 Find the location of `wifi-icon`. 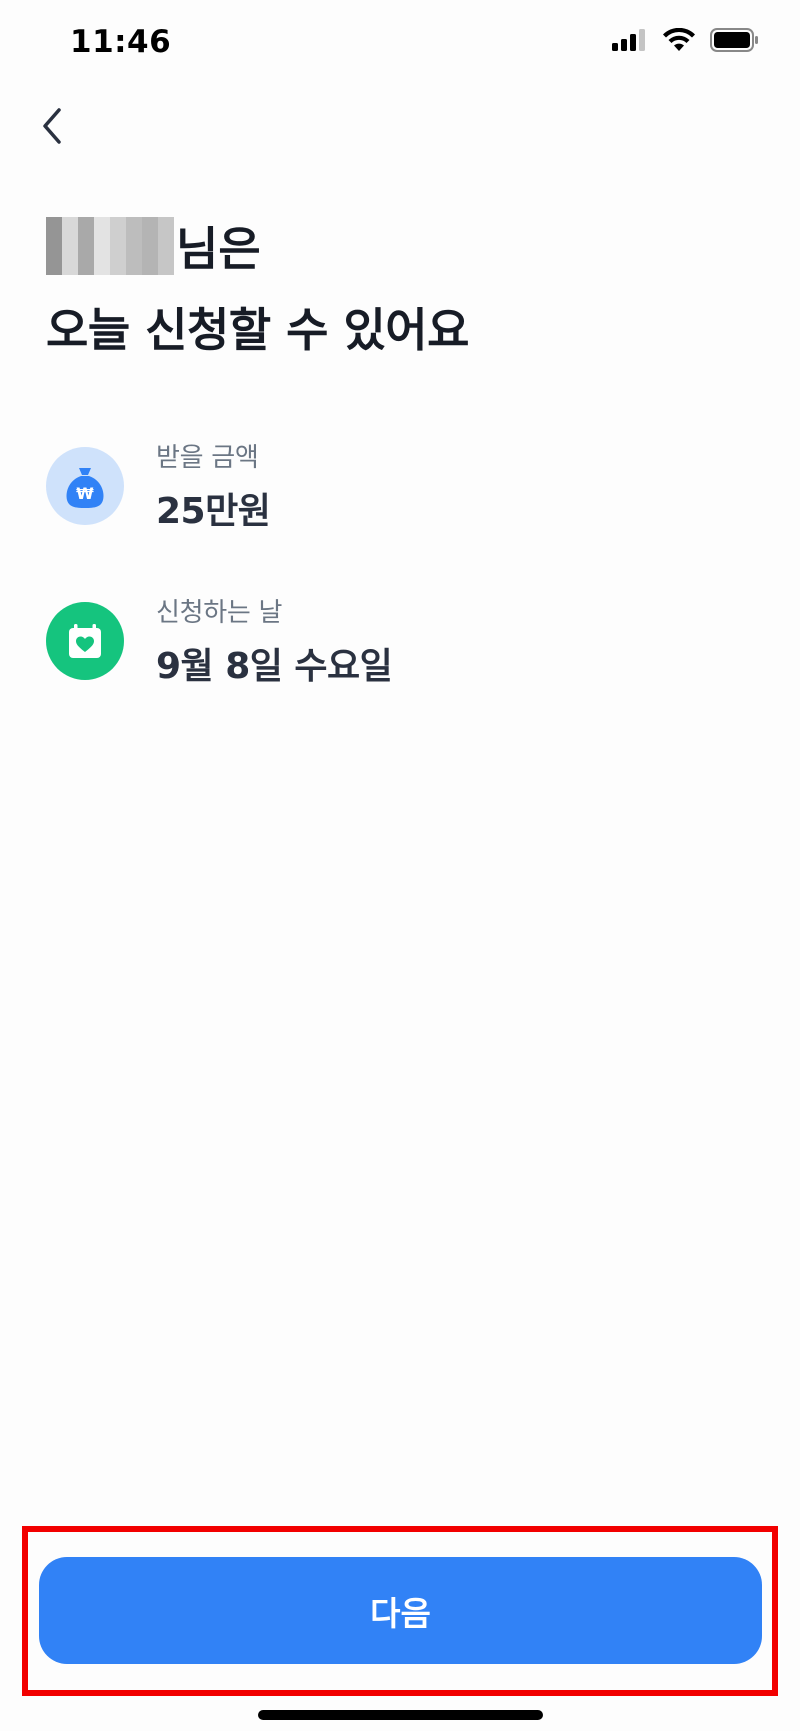

wifi-icon is located at coordinates (679, 39).